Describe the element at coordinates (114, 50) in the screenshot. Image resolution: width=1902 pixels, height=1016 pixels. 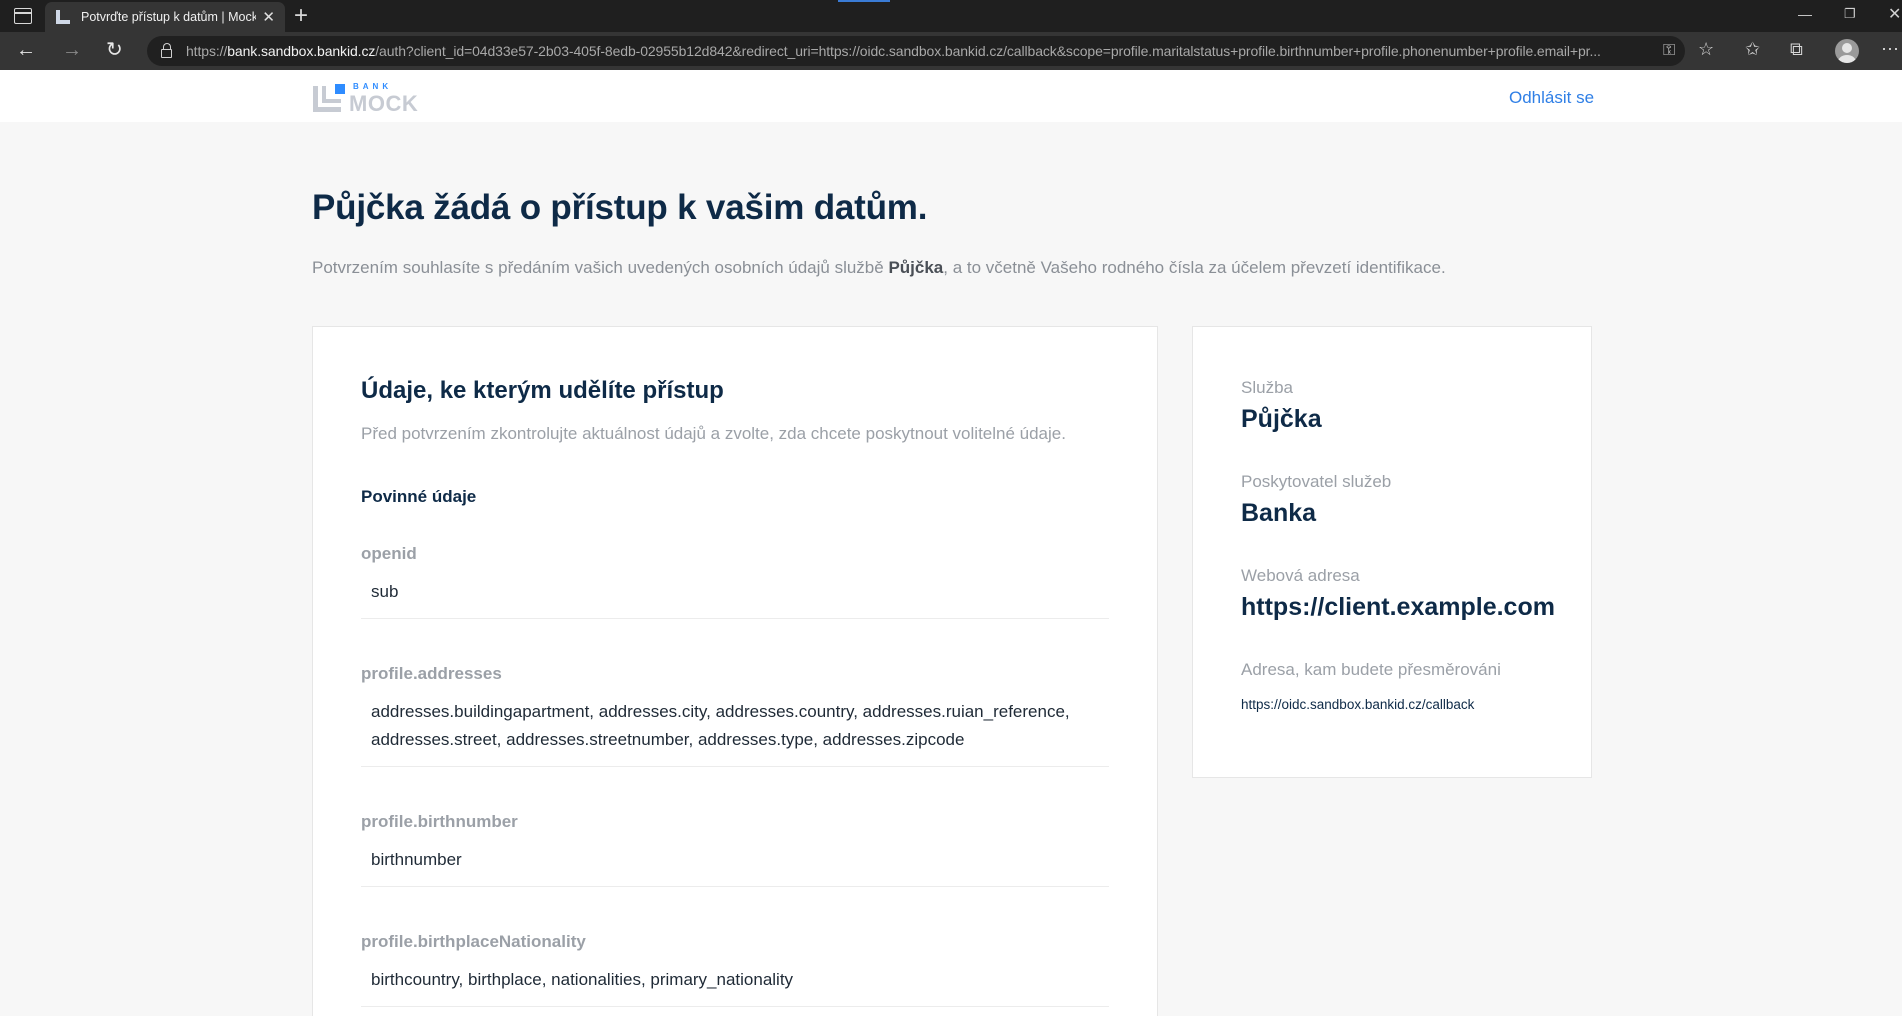
I see `refresh-icon: ↻` at that location.